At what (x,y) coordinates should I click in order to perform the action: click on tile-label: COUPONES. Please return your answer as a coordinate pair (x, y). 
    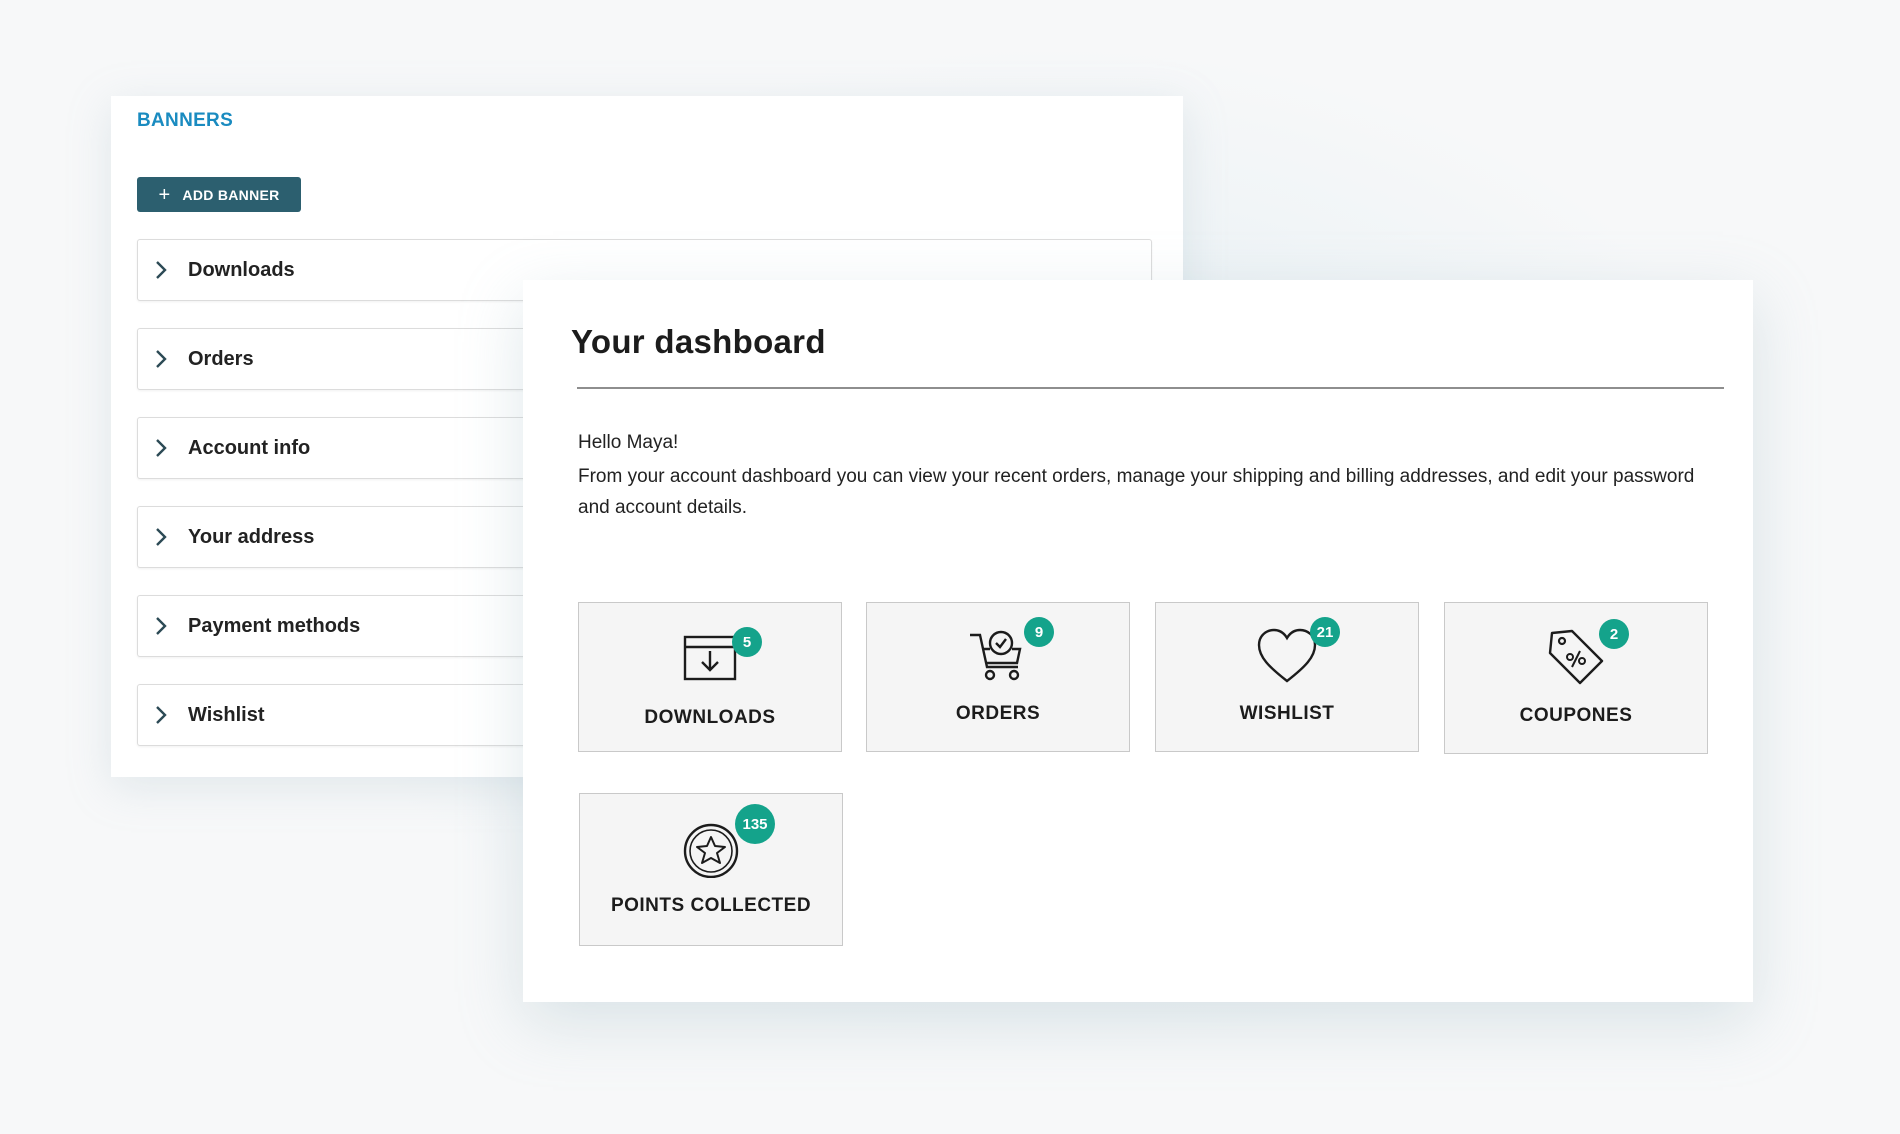
    Looking at the image, I should click on (1576, 715).